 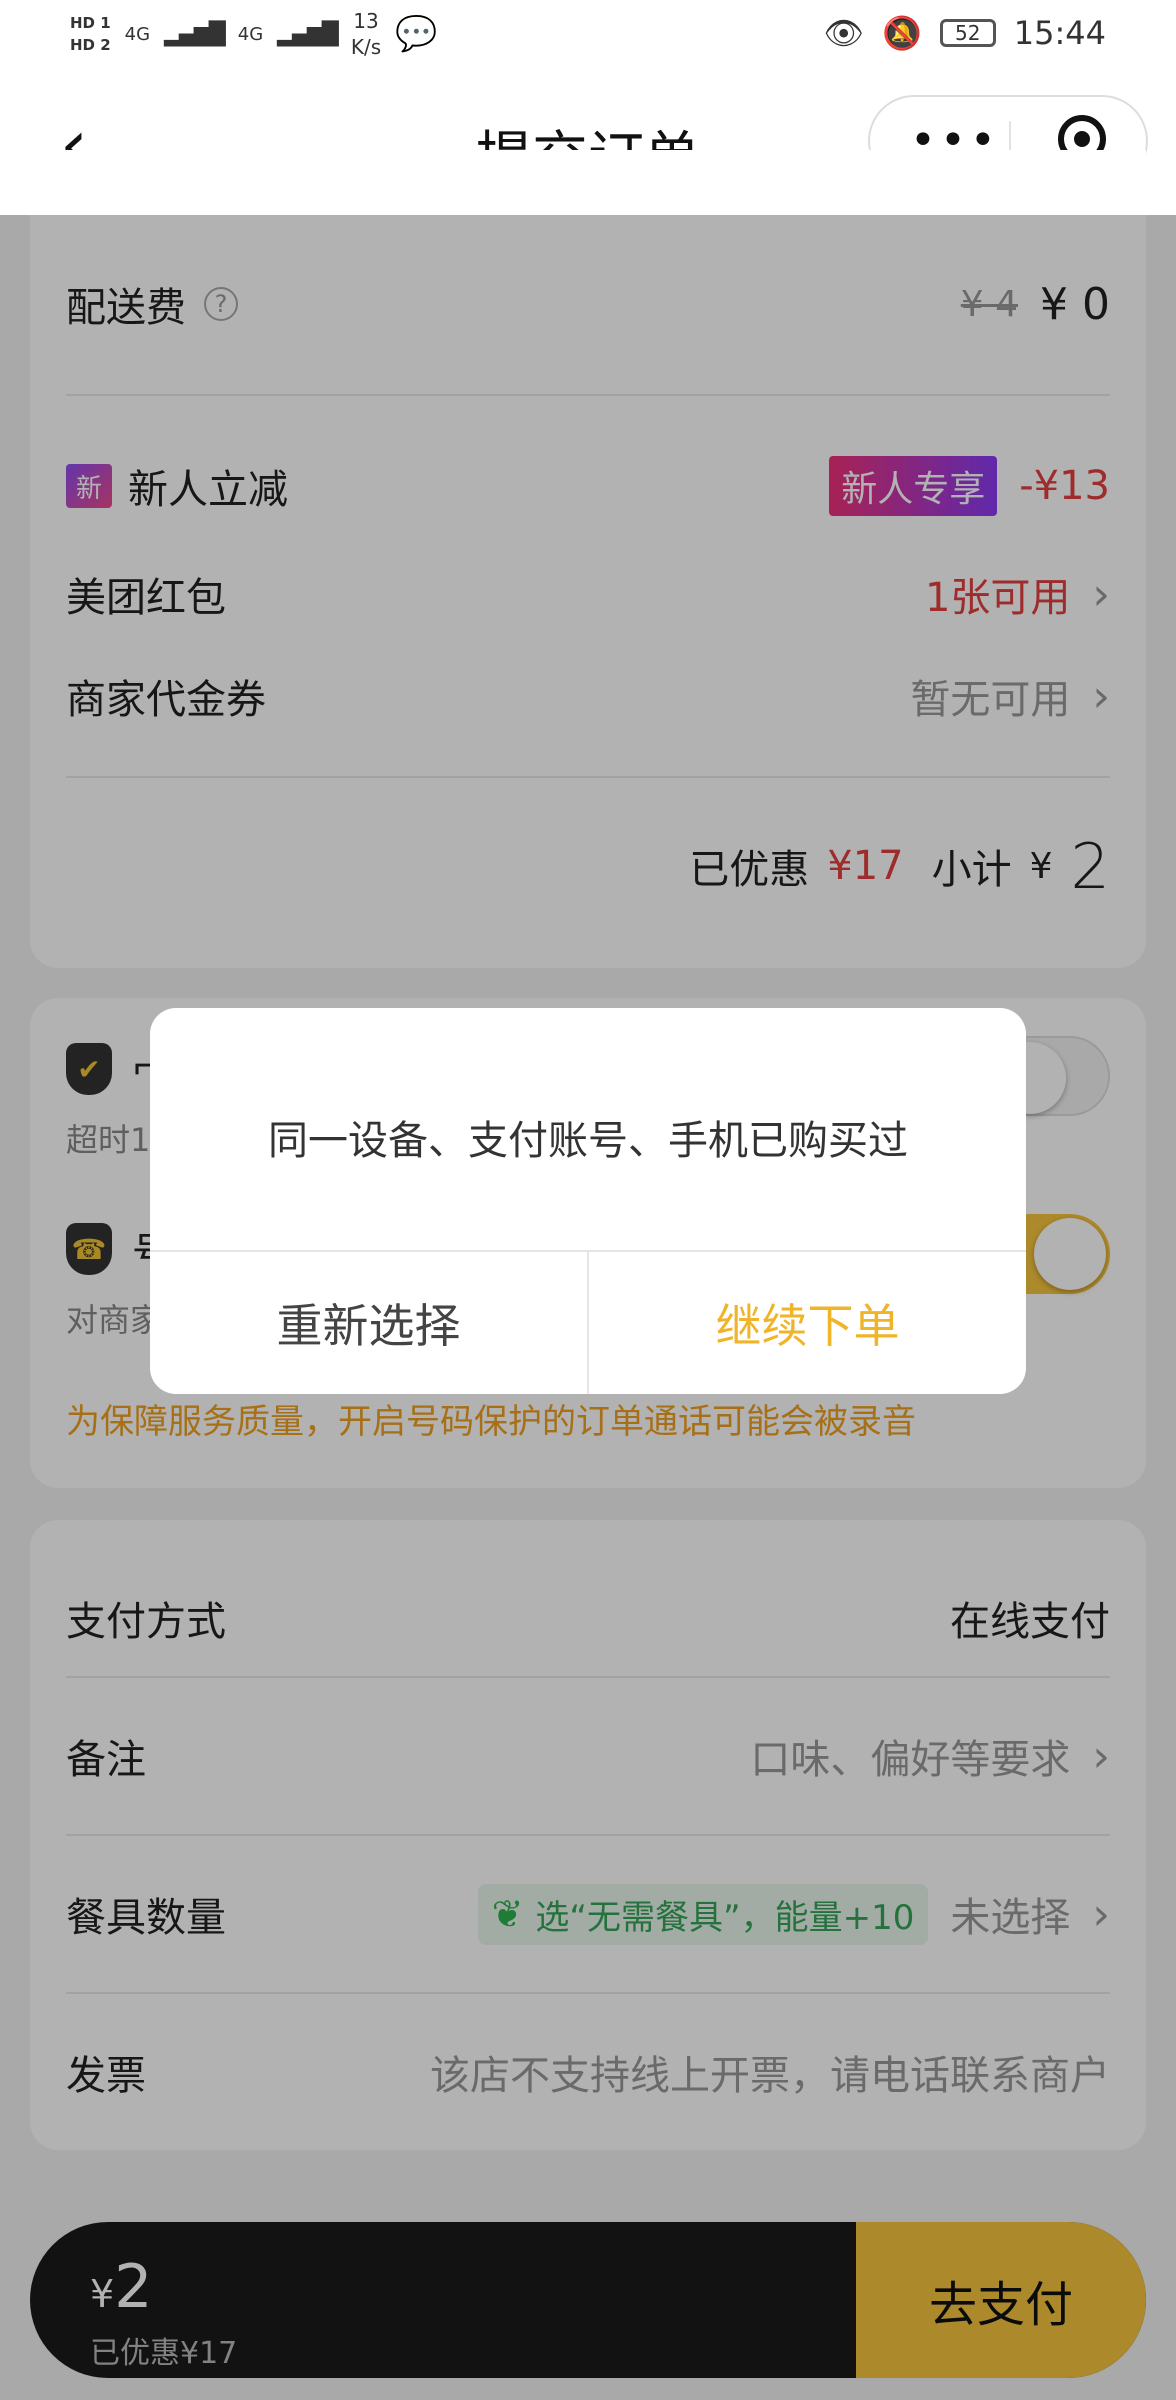 I want to click on signal-icon-2: ▂▄▆█, so click(x=308, y=34).